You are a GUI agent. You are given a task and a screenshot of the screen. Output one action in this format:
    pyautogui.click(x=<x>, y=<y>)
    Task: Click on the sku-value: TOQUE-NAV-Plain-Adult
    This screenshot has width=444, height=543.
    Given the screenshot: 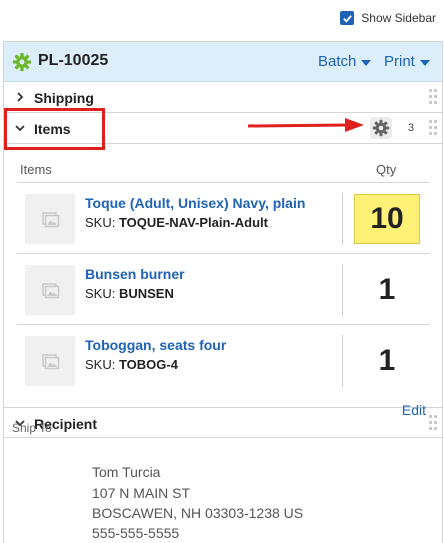 What is the action you would take?
    pyautogui.click(x=193, y=222)
    